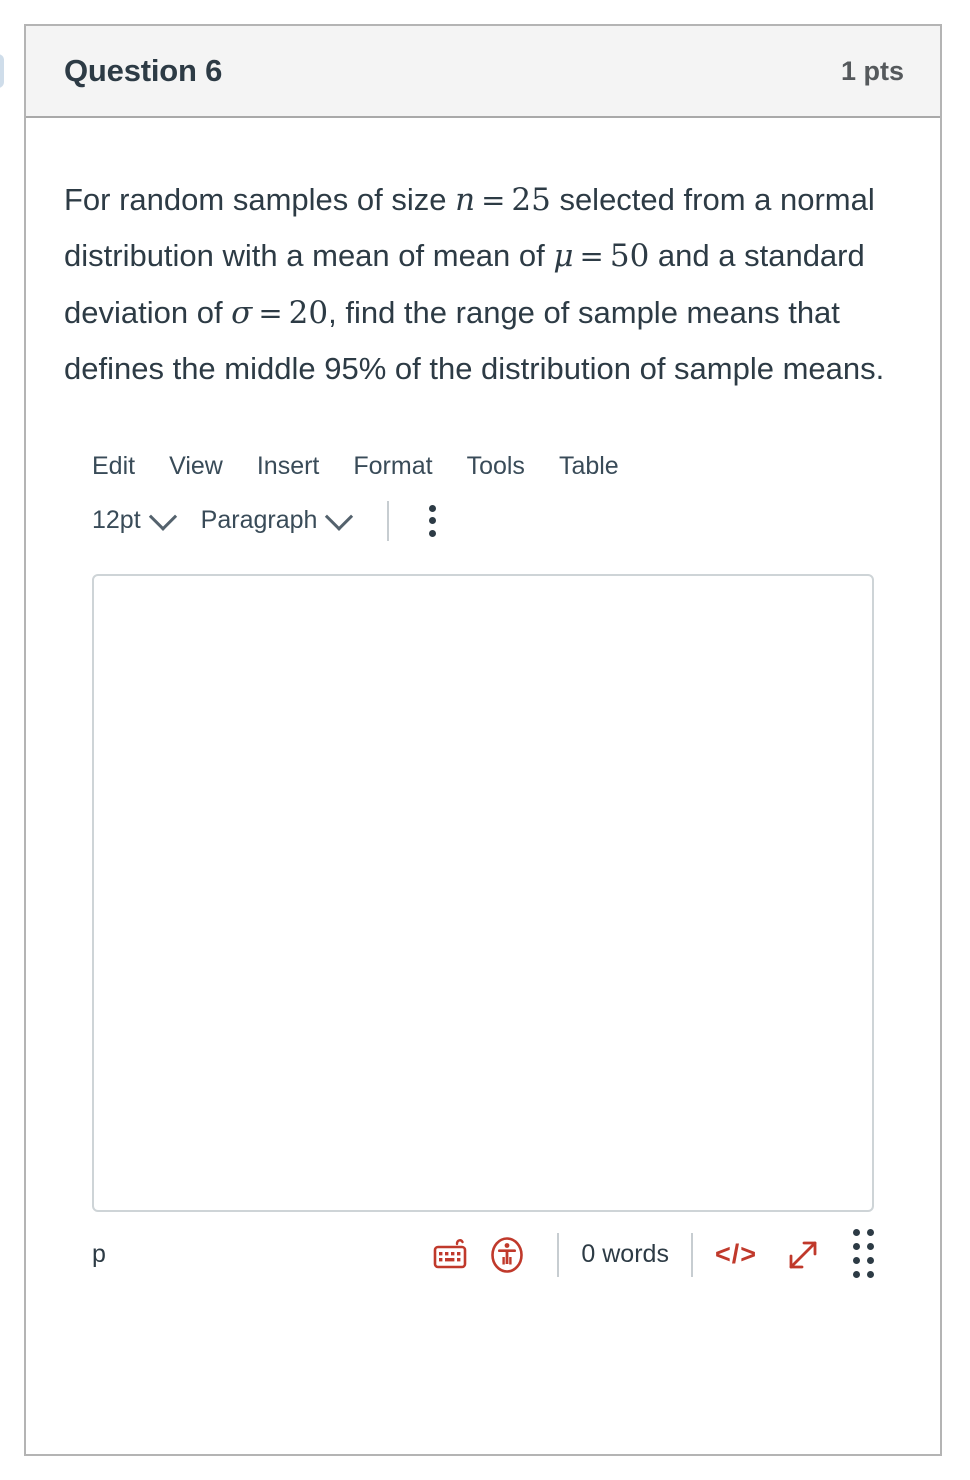 The height and width of the screenshot is (1480, 970). What do you see at coordinates (507, 1255) in the screenshot?
I see `accessibility-checker-icon` at bounding box center [507, 1255].